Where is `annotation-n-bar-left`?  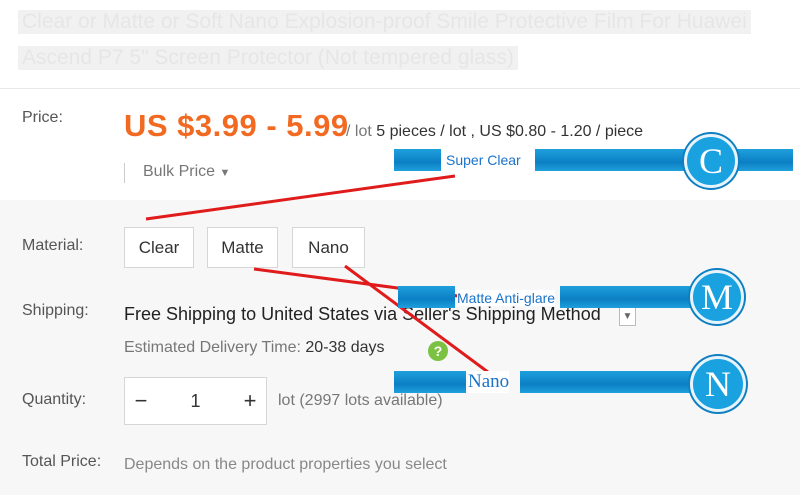 annotation-n-bar-left is located at coordinates (430, 382).